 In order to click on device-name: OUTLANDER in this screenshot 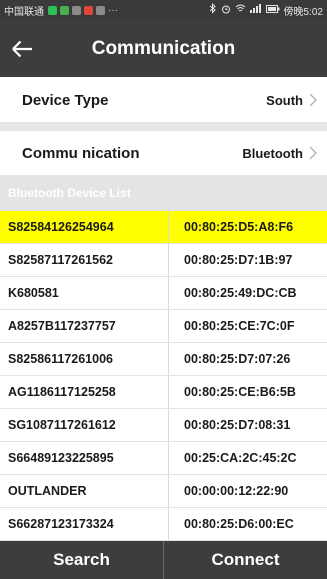, I will do `click(84, 491)`.